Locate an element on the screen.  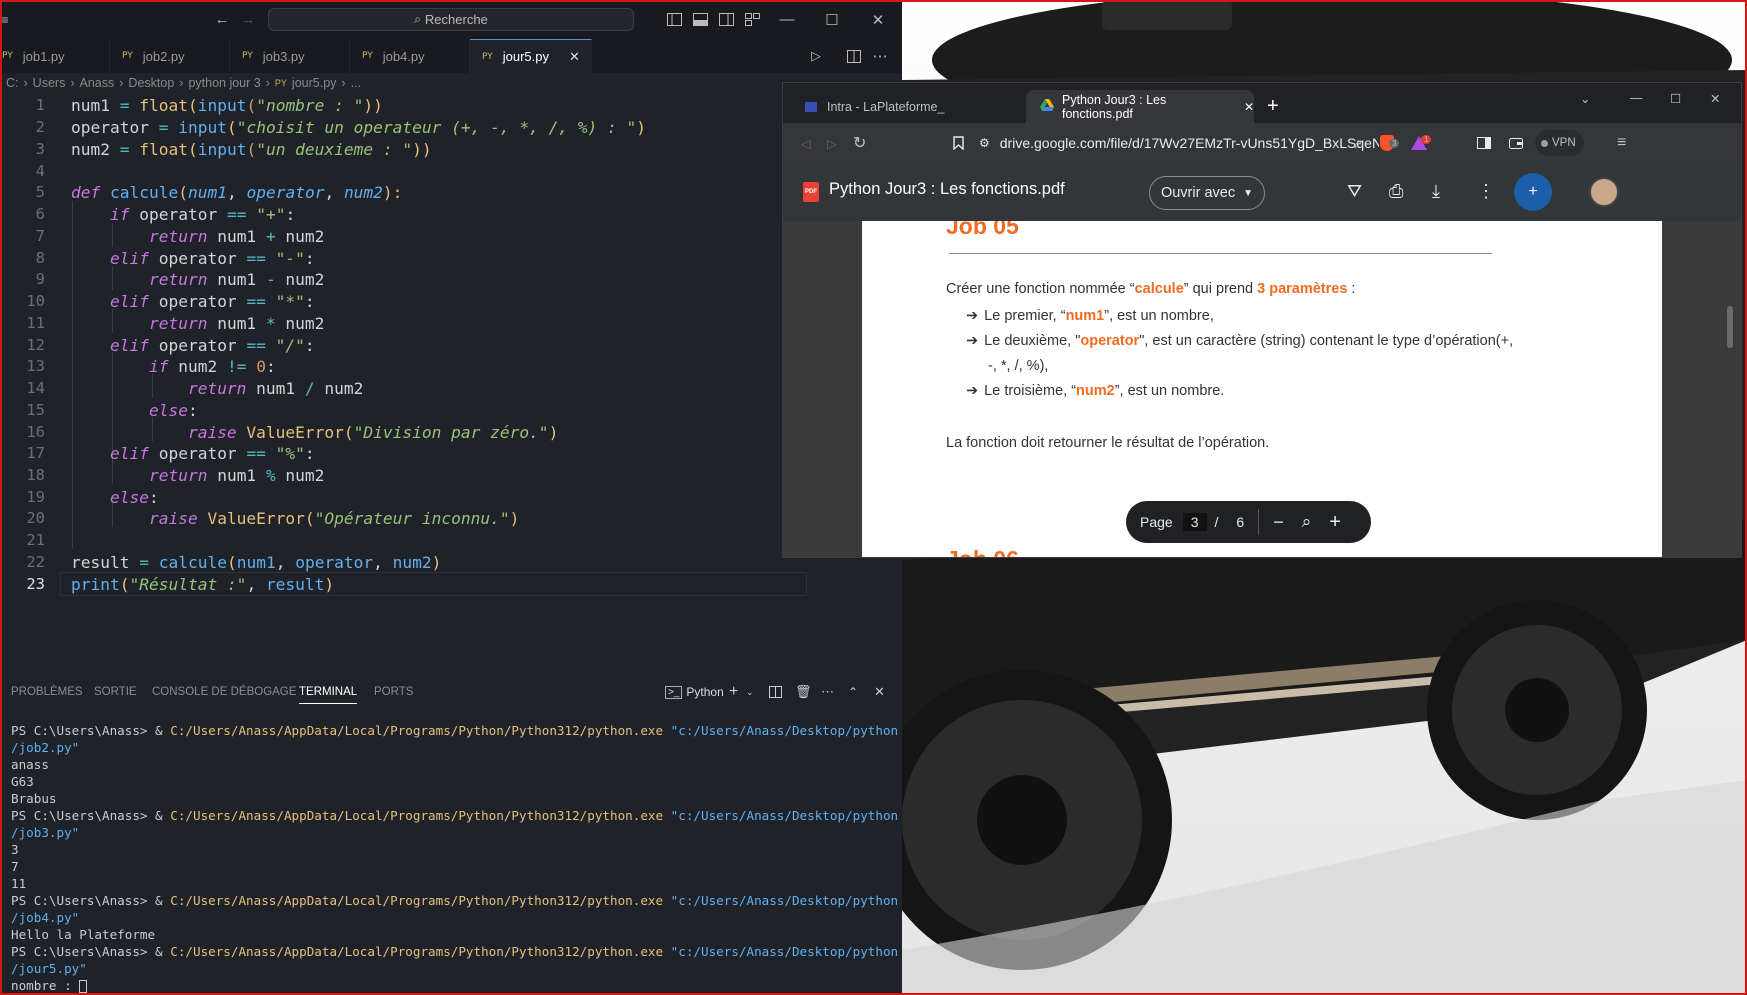
code-line: 21 is located at coordinates (405, 540).